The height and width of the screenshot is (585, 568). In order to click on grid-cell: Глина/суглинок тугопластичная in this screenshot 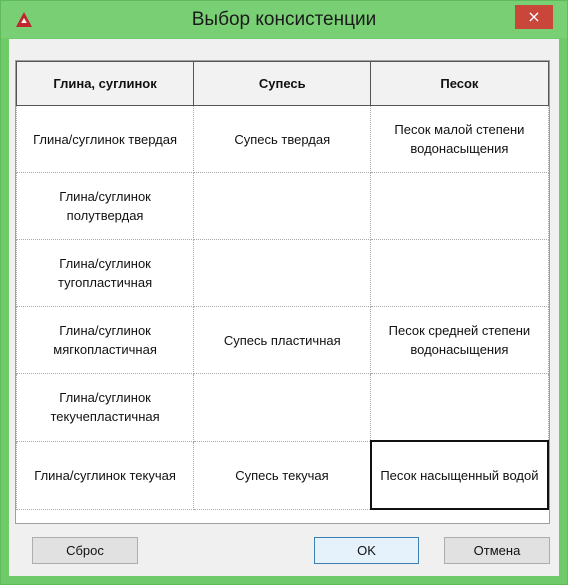, I will do `click(105, 273)`.